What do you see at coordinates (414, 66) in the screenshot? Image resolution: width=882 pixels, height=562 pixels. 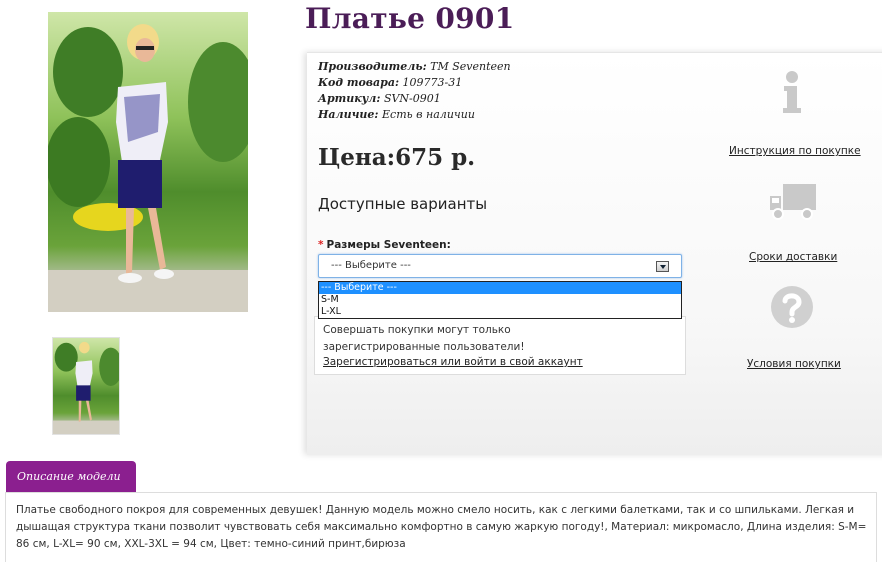 I see `spec-manufacturer: Производитель: ТМ Seventeen` at bounding box center [414, 66].